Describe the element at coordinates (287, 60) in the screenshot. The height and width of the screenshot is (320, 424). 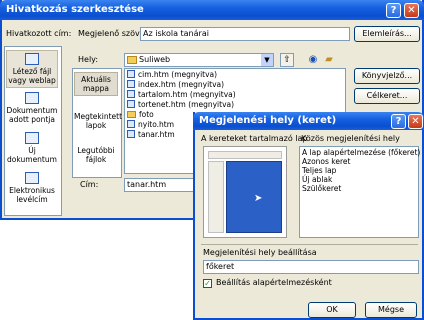
I see `up-folder-icon: ⇧` at that location.